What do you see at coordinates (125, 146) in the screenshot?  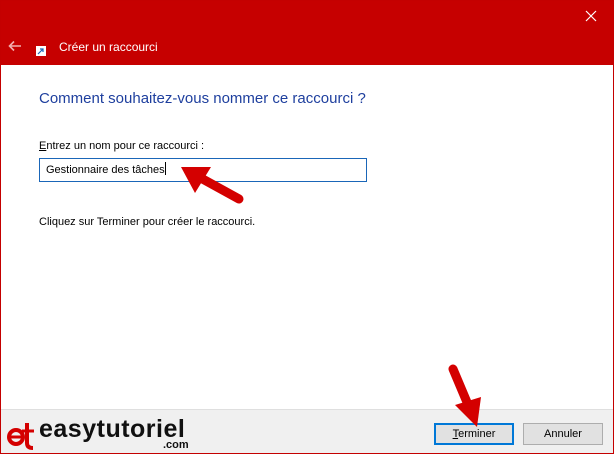 I see `name-field-label-text: ntrez un nom pour ce raccourci :` at bounding box center [125, 146].